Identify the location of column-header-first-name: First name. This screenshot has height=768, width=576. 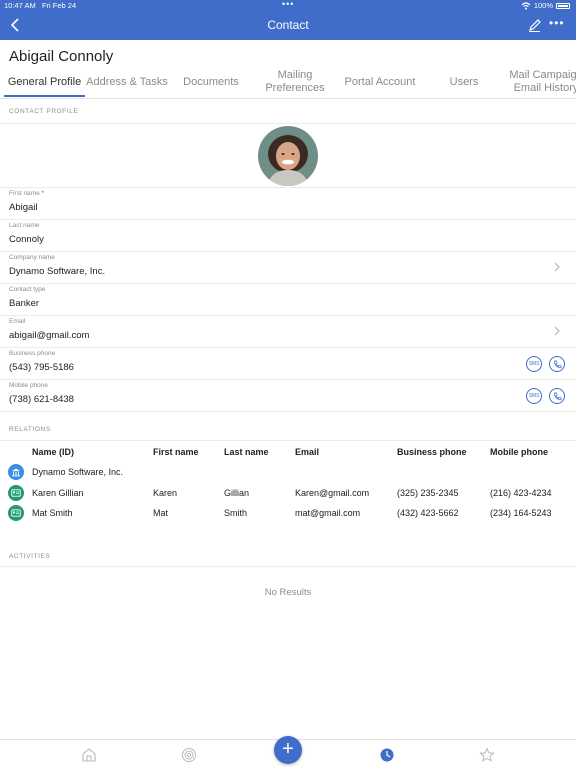
(176, 452).